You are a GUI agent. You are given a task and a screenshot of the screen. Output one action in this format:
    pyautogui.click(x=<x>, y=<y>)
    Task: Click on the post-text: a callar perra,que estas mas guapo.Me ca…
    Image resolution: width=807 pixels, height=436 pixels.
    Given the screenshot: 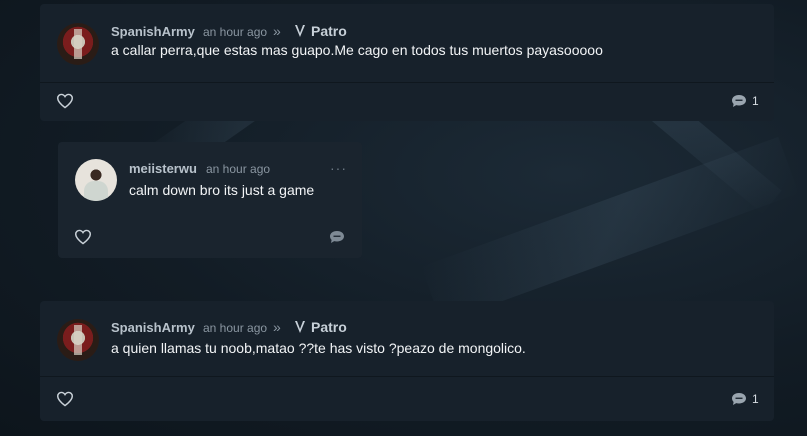 What is the action you would take?
    pyautogui.click(x=357, y=50)
    